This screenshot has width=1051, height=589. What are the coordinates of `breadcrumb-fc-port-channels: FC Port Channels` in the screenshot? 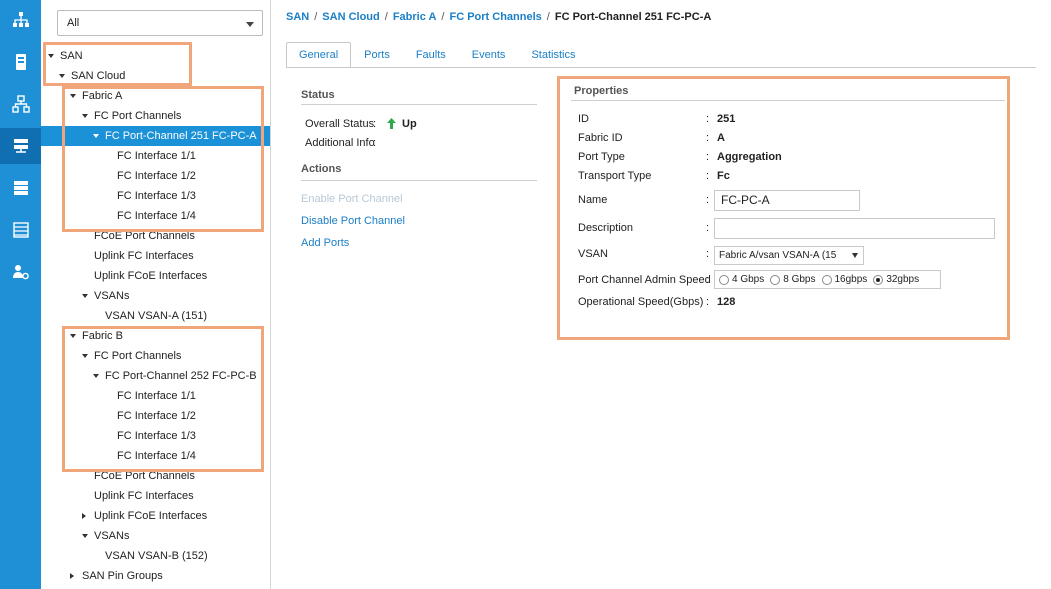 It's located at (495, 17).